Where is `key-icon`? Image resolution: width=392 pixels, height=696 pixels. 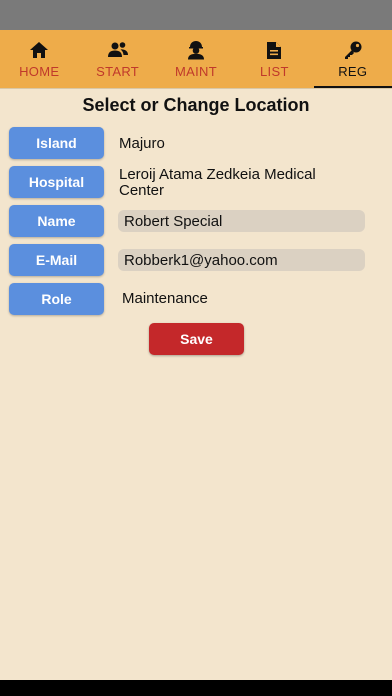
key-icon is located at coordinates (353, 50).